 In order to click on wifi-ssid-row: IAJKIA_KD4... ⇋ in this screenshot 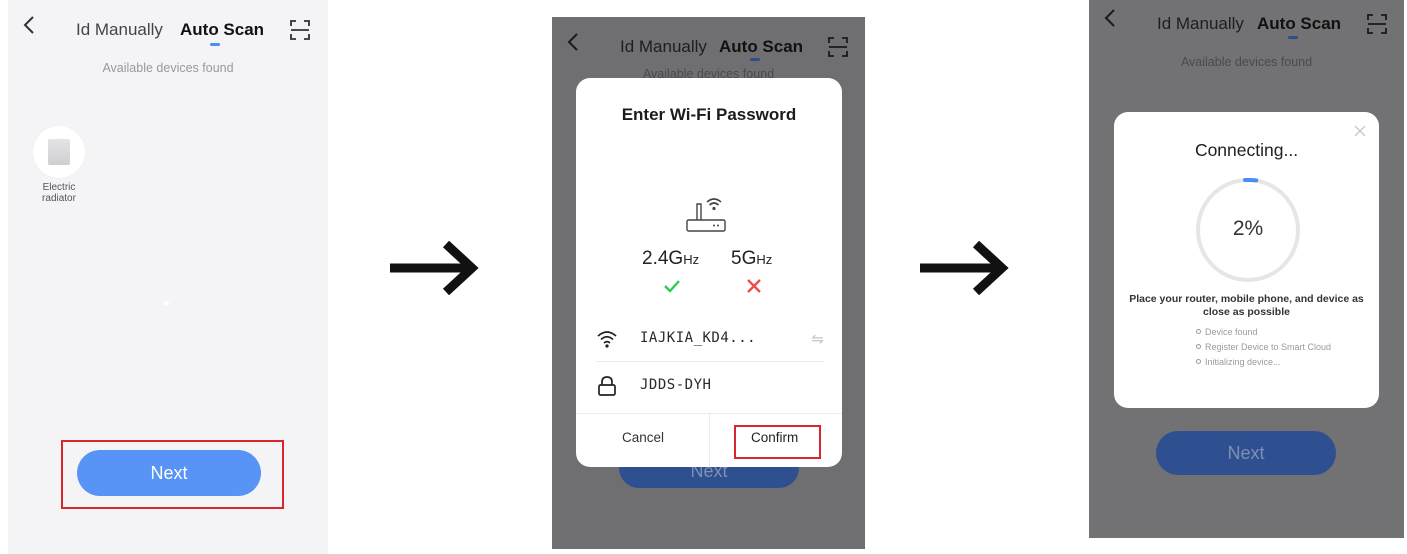, I will do `click(710, 339)`.